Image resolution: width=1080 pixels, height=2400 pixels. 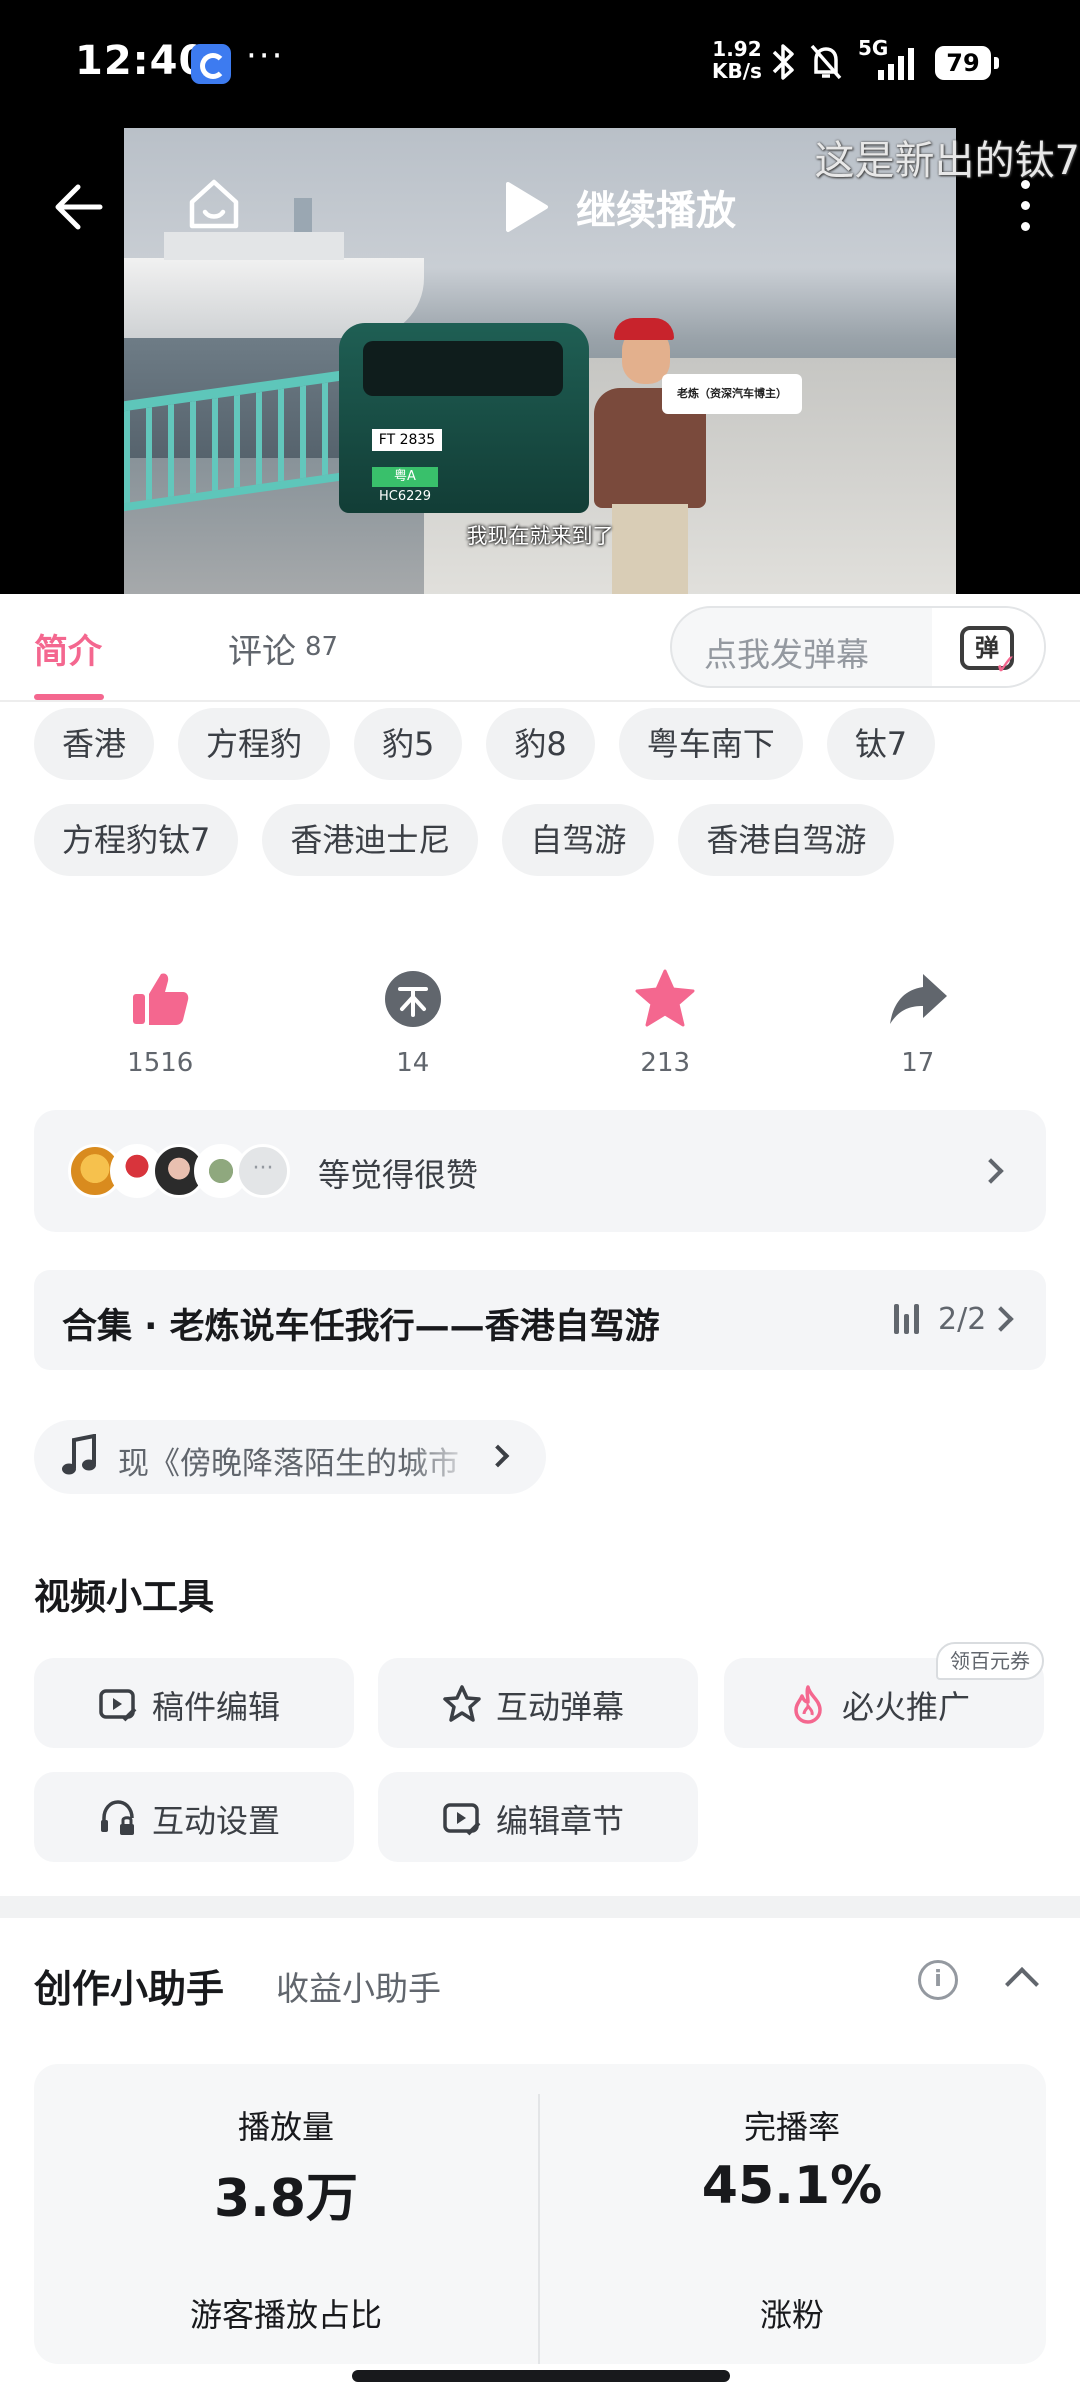 What do you see at coordinates (808, 1704) in the screenshot?
I see `fire-icon` at bounding box center [808, 1704].